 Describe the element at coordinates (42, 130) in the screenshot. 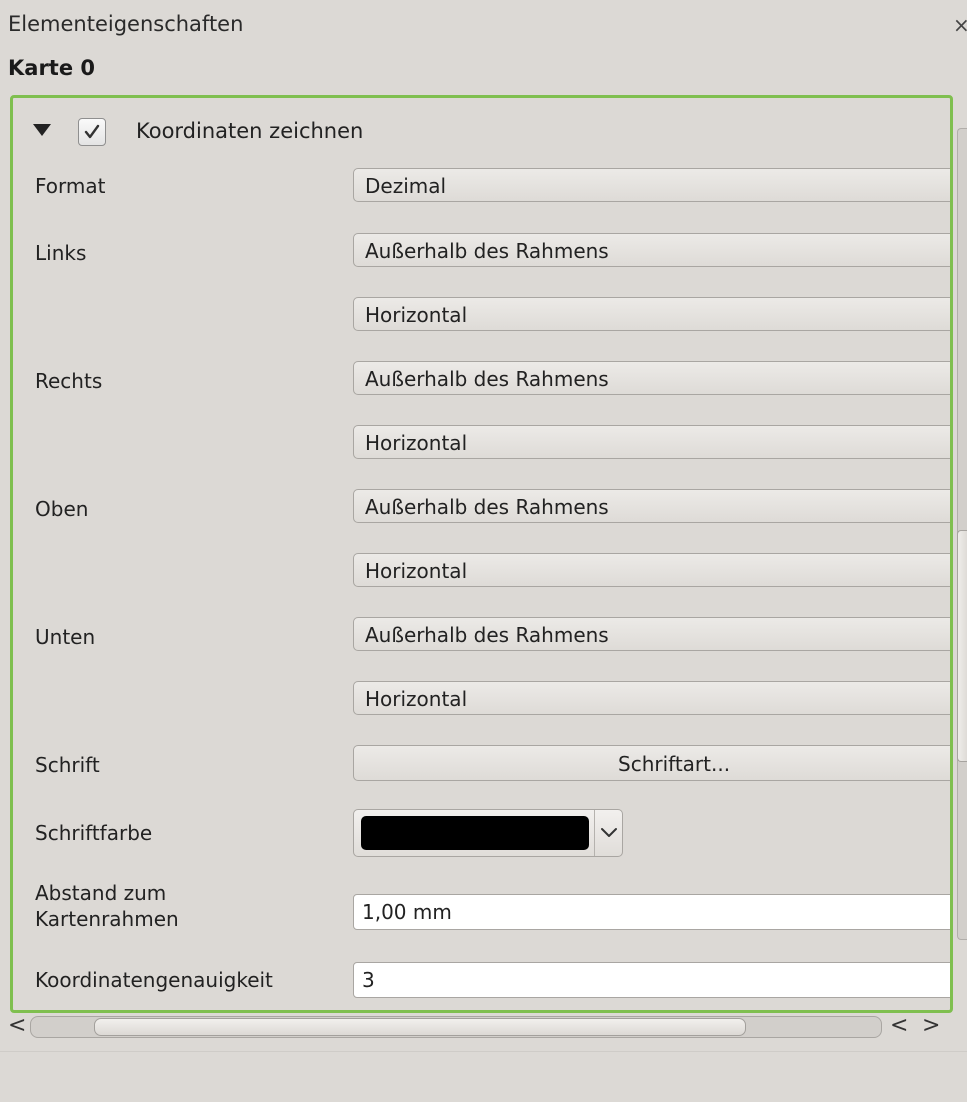

I see `collapse-triangle-icon` at that location.